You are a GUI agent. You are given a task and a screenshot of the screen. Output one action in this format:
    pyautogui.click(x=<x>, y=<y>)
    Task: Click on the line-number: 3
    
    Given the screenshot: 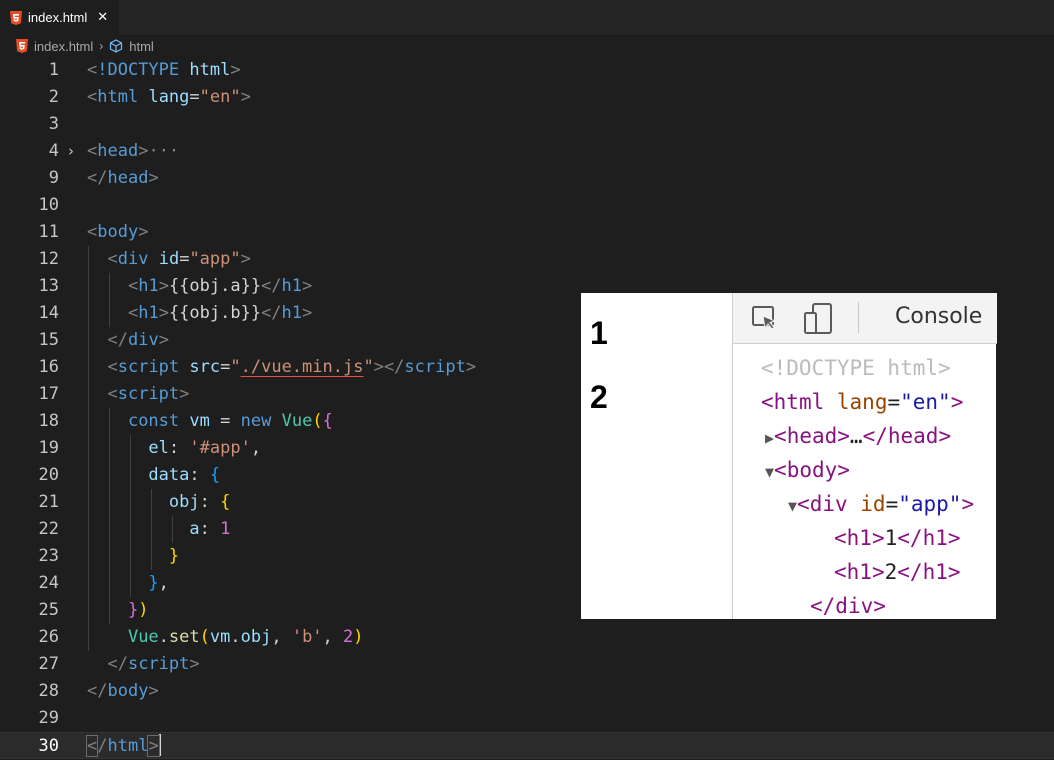 What is the action you would take?
    pyautogui.click(x=53, y=124)
    